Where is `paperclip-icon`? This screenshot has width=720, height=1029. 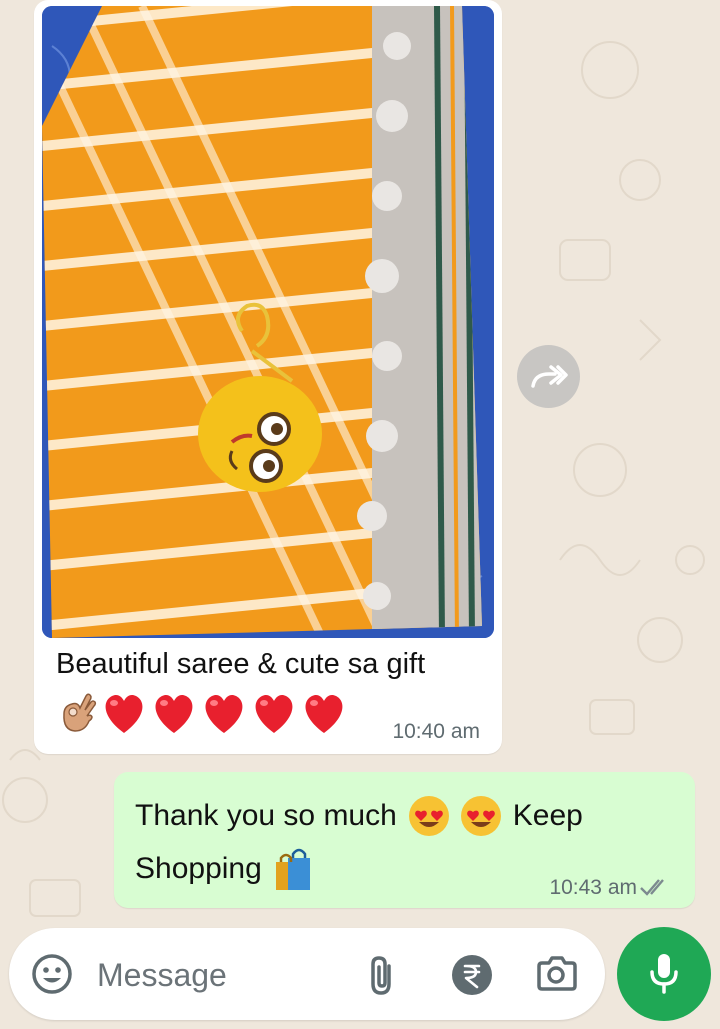
paperclip-icon is located at coordinates (382, 975).